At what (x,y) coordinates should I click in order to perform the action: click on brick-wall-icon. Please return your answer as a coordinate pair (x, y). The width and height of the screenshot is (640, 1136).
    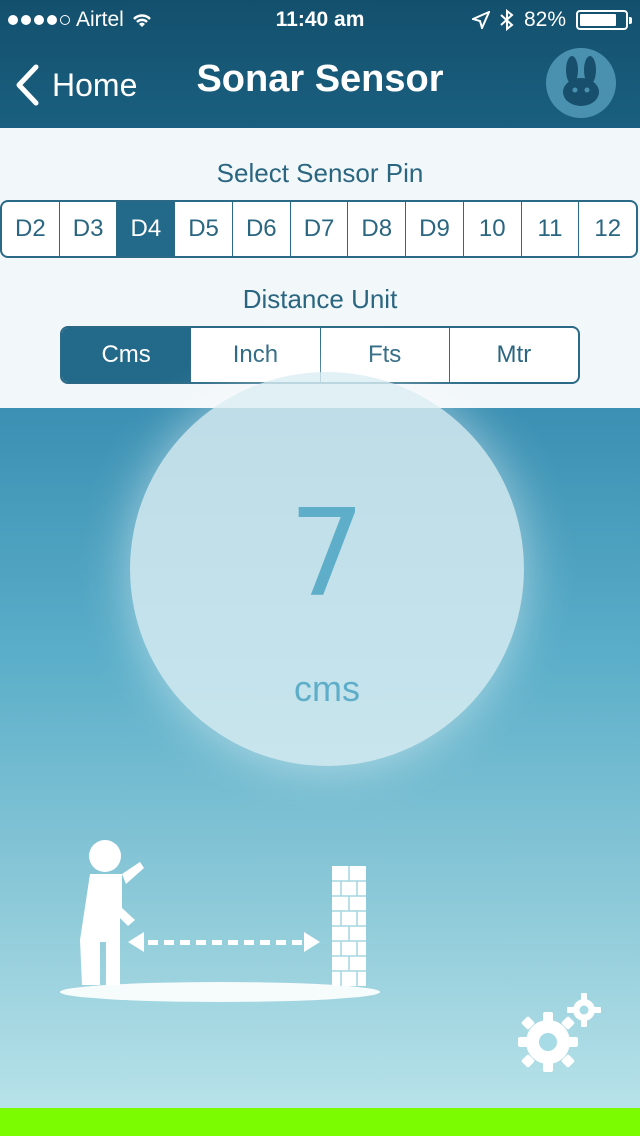
    Looking at the image, I should click on (349, 926).